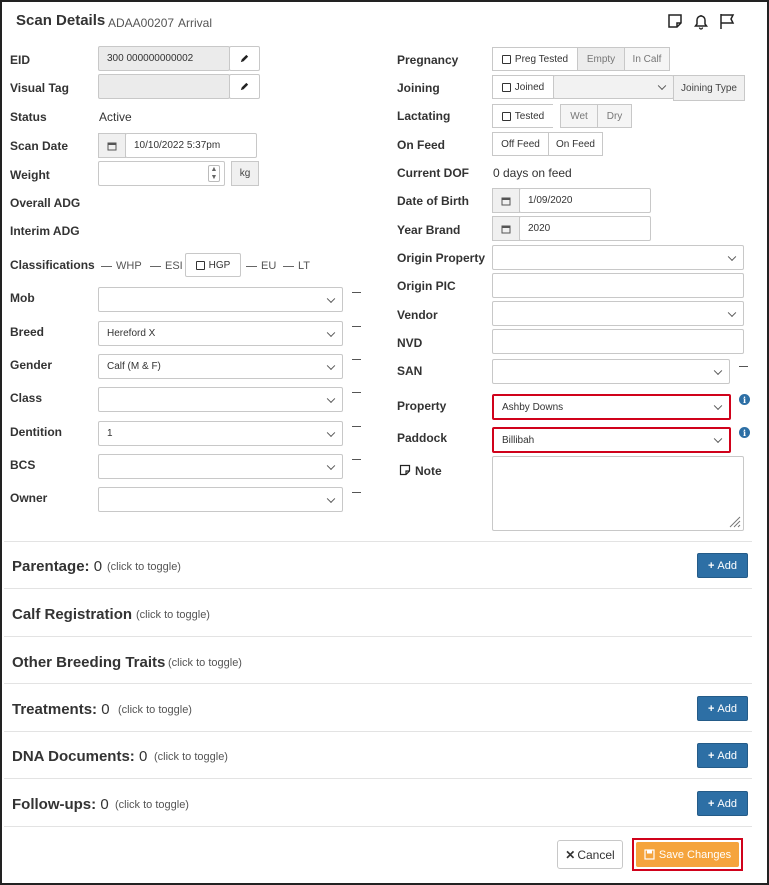 Image resolution: width=769 pixels, height=885 pixels. I want to click on breed-label: Breed, so click(27, 332).